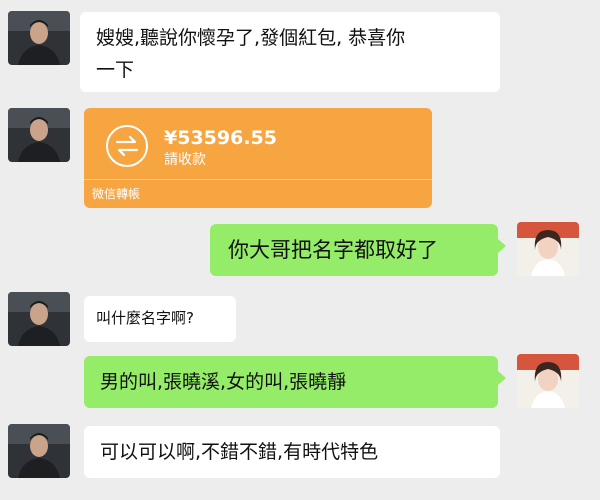 The height and width of the screenshot is (500, 600). I want to click on message-bubble-4: 叫什麼名字啊?, so click(160, 319).